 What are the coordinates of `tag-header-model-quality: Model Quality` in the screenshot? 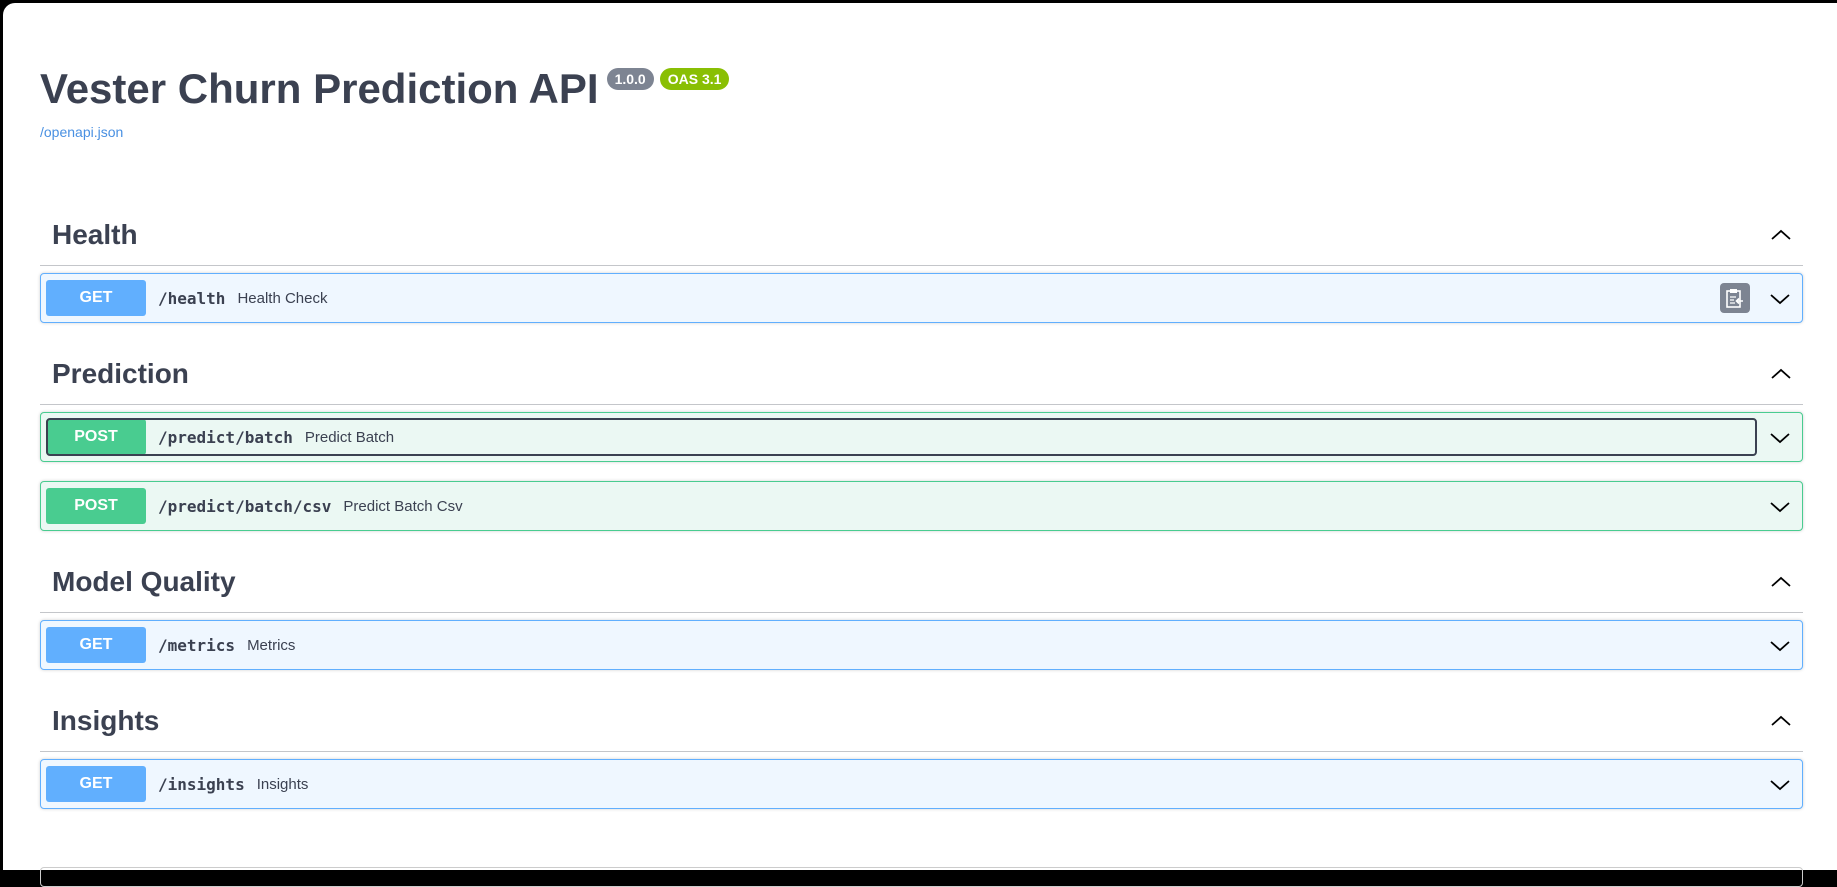 It's located at (921, 582).